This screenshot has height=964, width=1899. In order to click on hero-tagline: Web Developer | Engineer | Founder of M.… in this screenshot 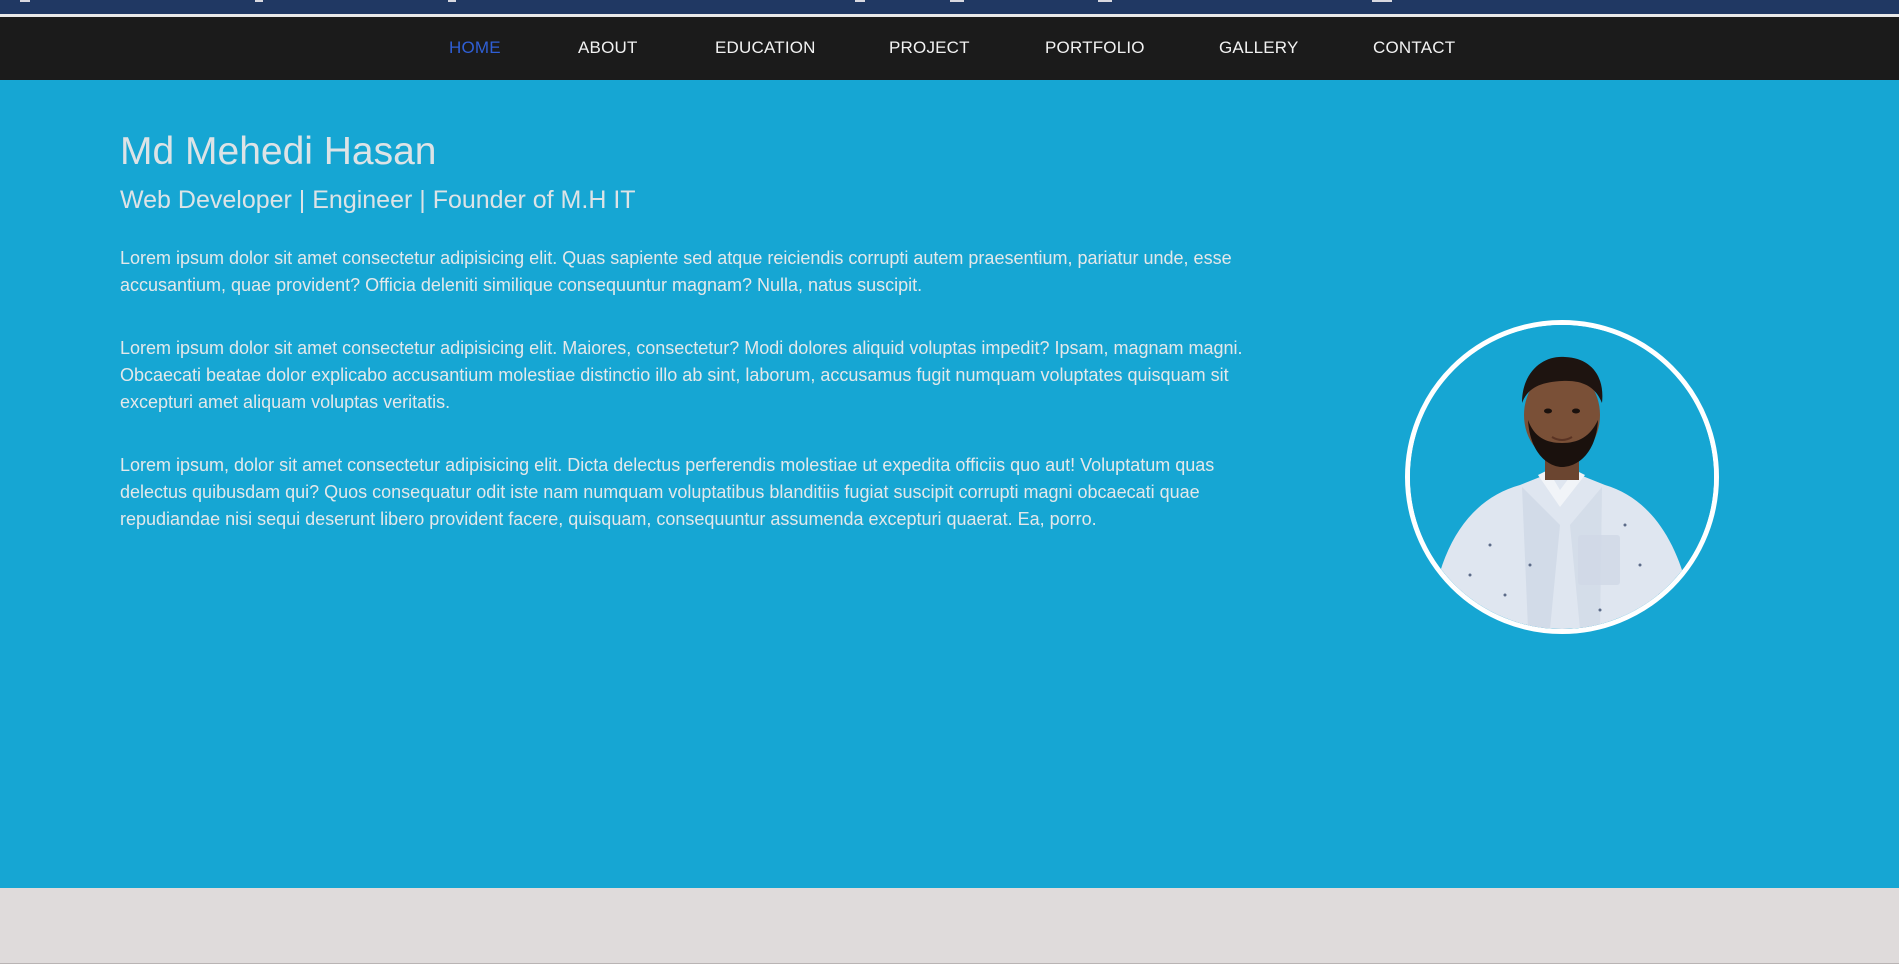, I will do `click(378, 200)`.